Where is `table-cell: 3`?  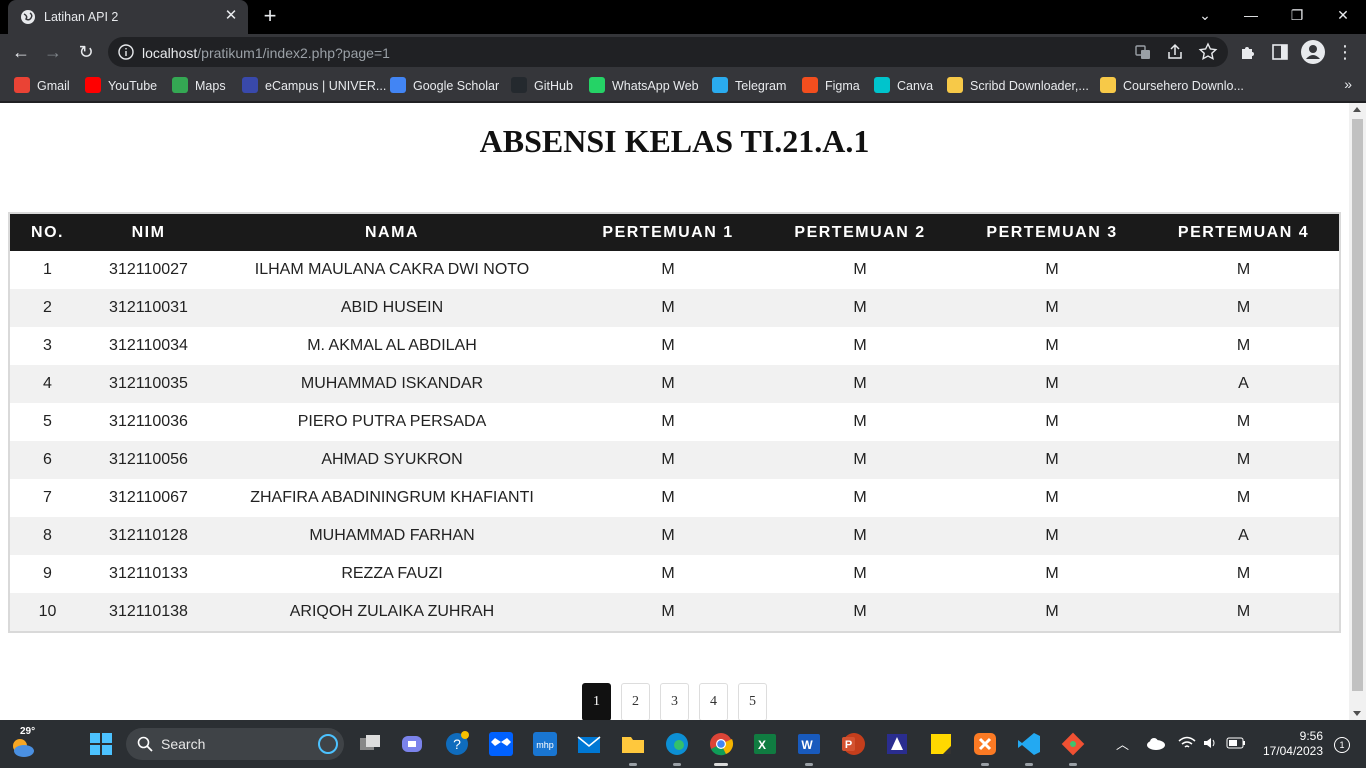
table-cell: 3 is located at coordinates (47, 345).